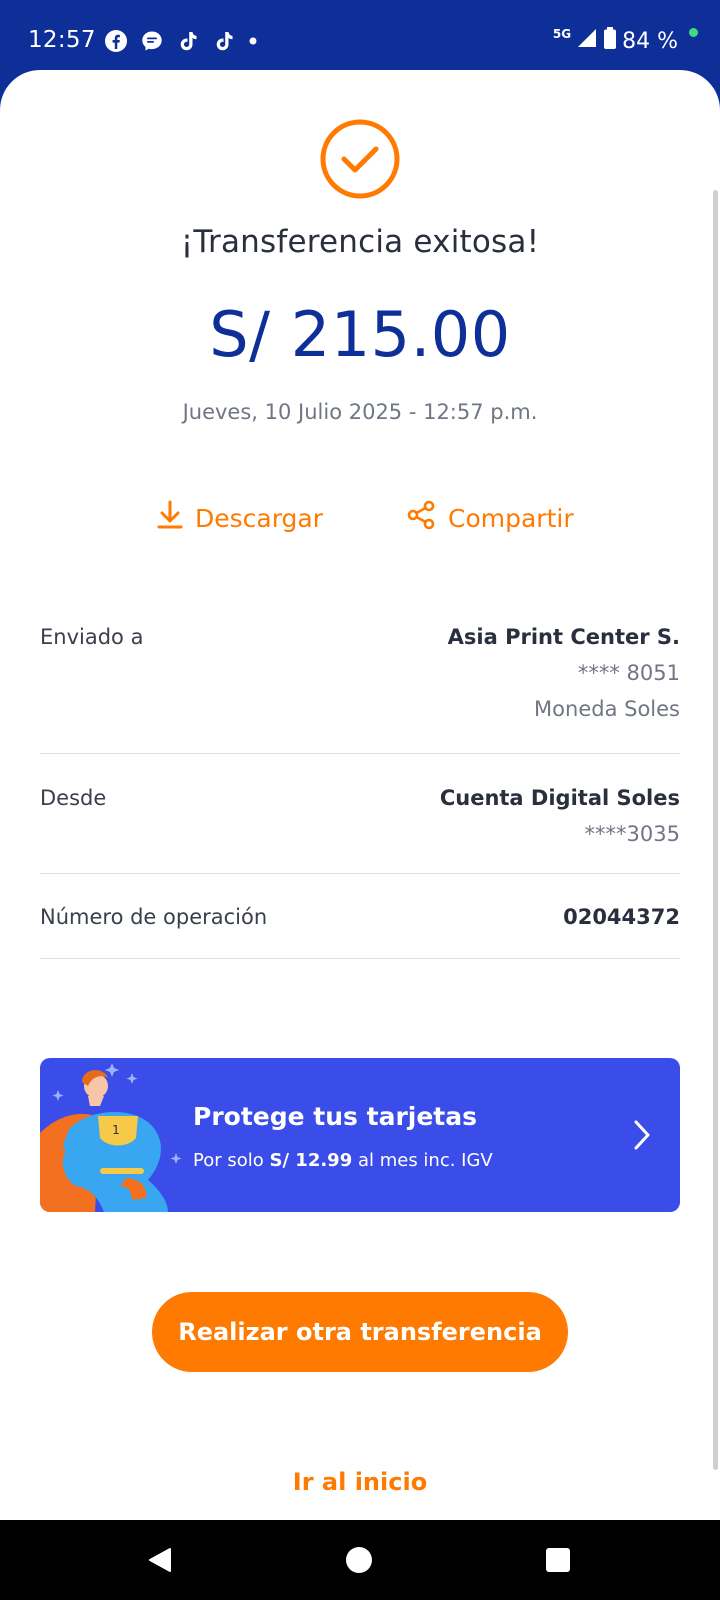 The width and height of the screenshot is (720, 1600). I want to click on signal-icon, so click(587, 41).